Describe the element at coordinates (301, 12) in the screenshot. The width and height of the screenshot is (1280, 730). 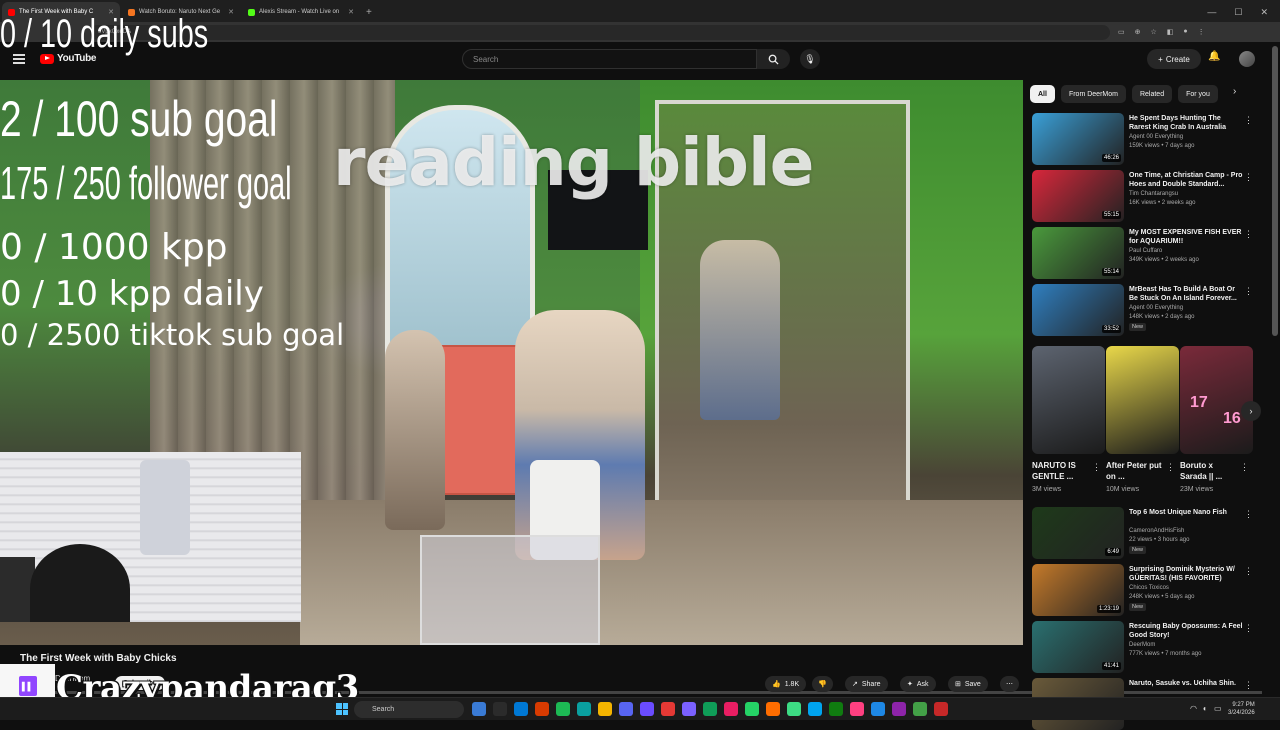
I see `browser-tab: Alexis Stream - Watch Live on ✕` at that location.